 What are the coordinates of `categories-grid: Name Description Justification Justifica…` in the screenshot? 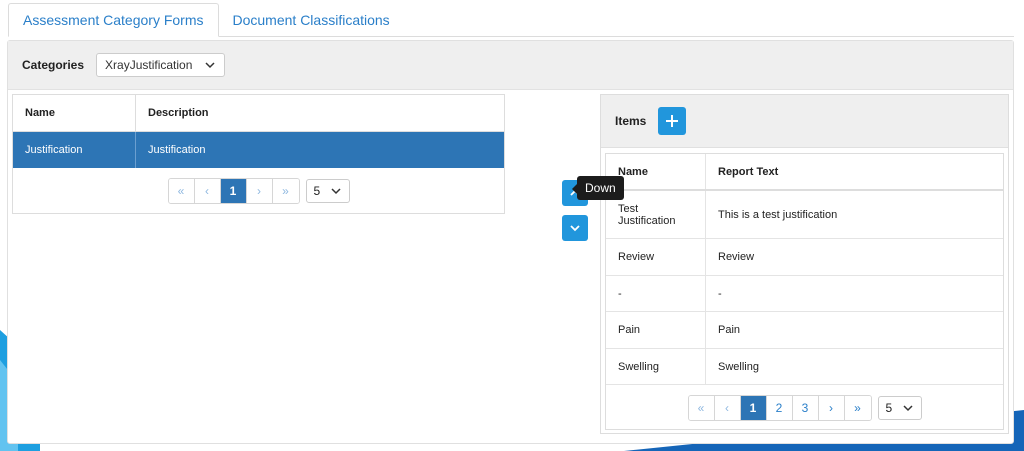 It's located at (258, 154).